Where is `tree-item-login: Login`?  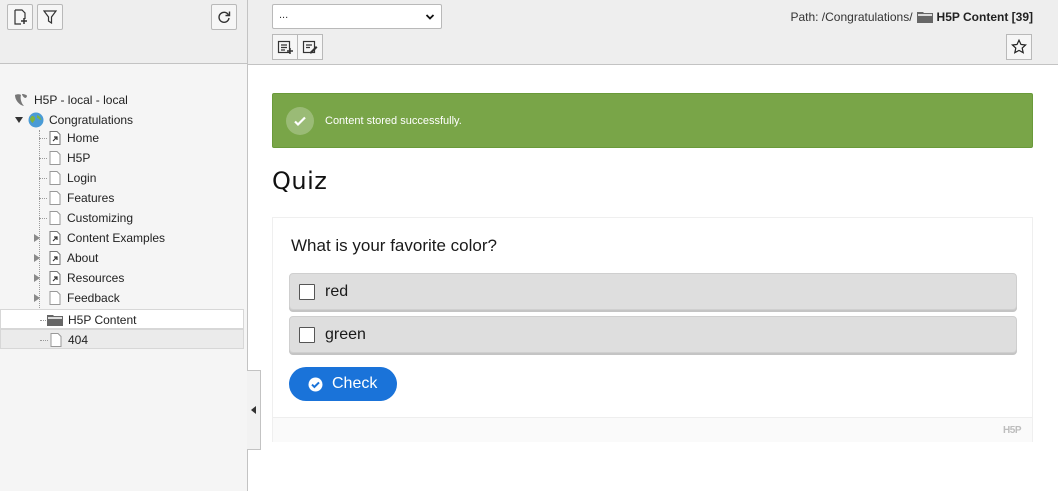 tree-item-login: Login is located at coordinates (122, 178).